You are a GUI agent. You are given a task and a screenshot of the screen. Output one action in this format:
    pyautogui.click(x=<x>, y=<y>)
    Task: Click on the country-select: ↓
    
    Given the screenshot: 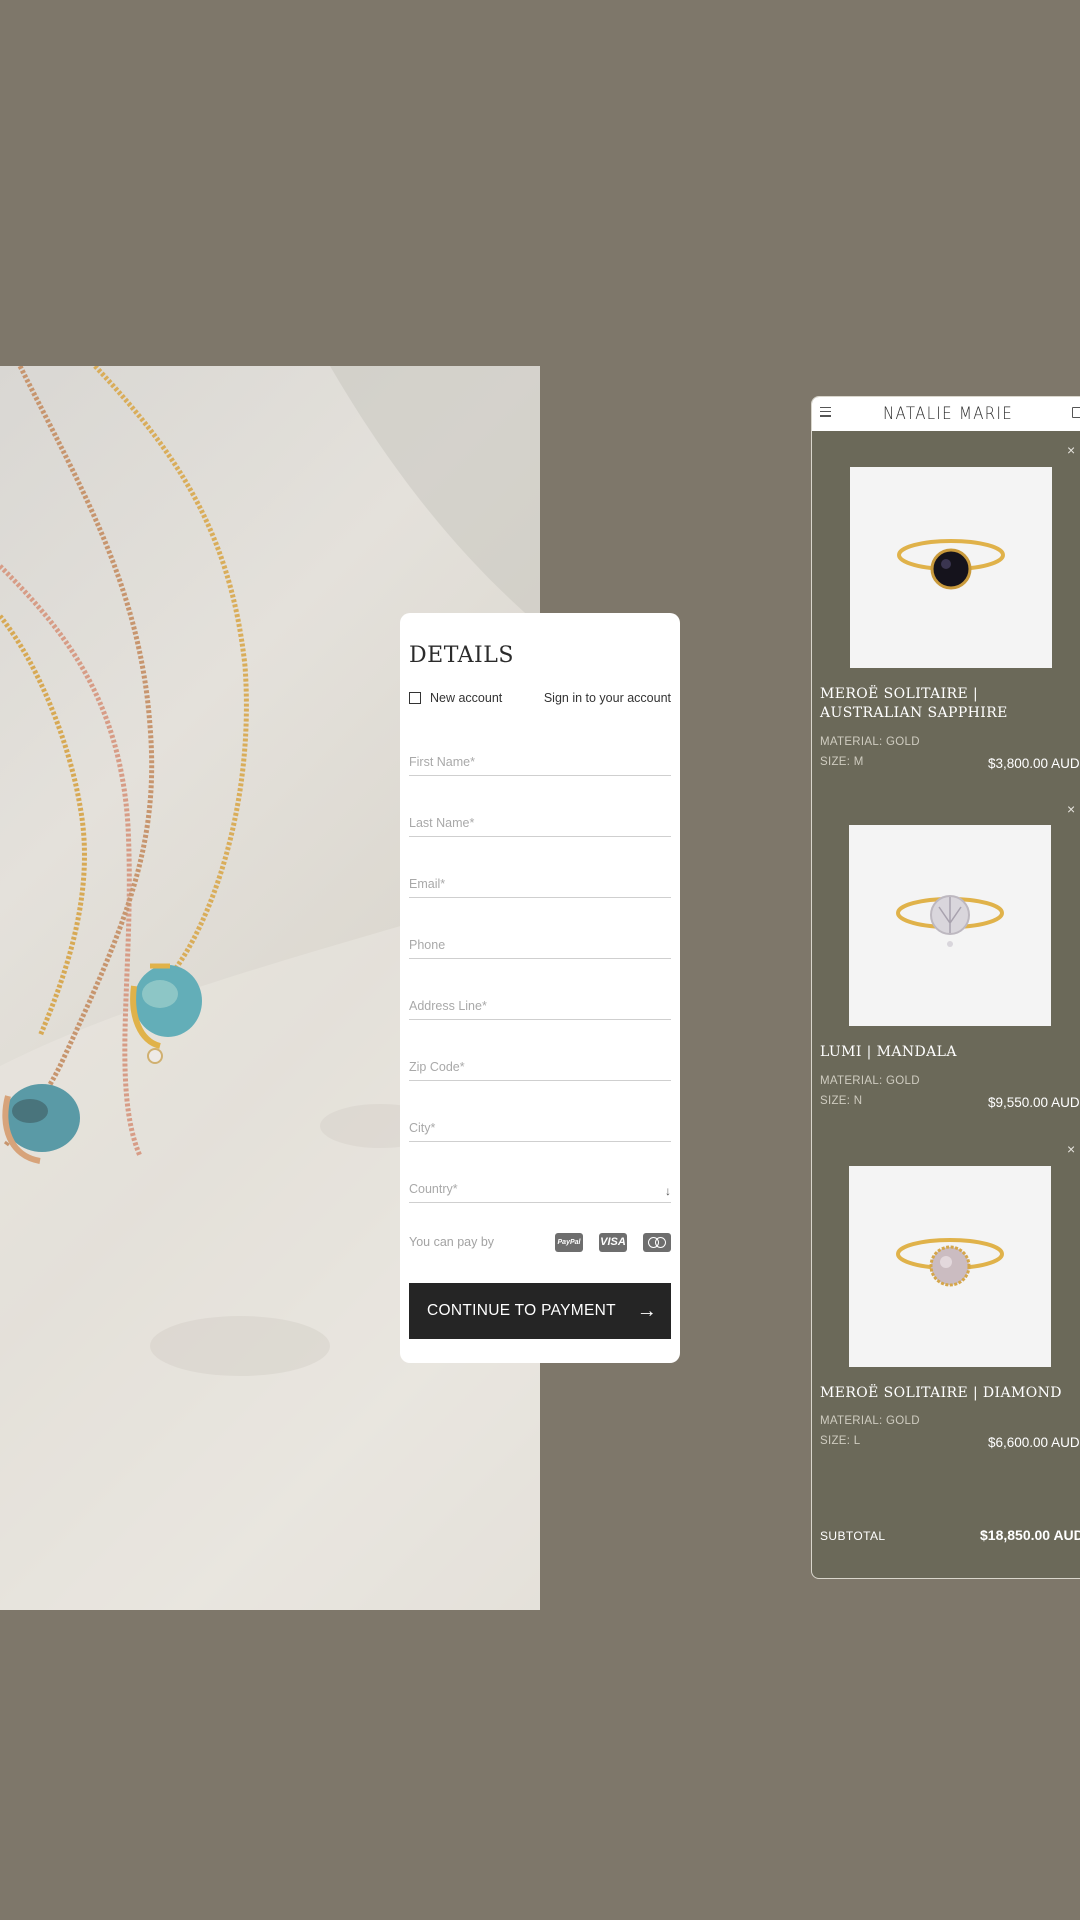 What is the action you would take?
    pyautogui.click(x=540, y=1182)
    